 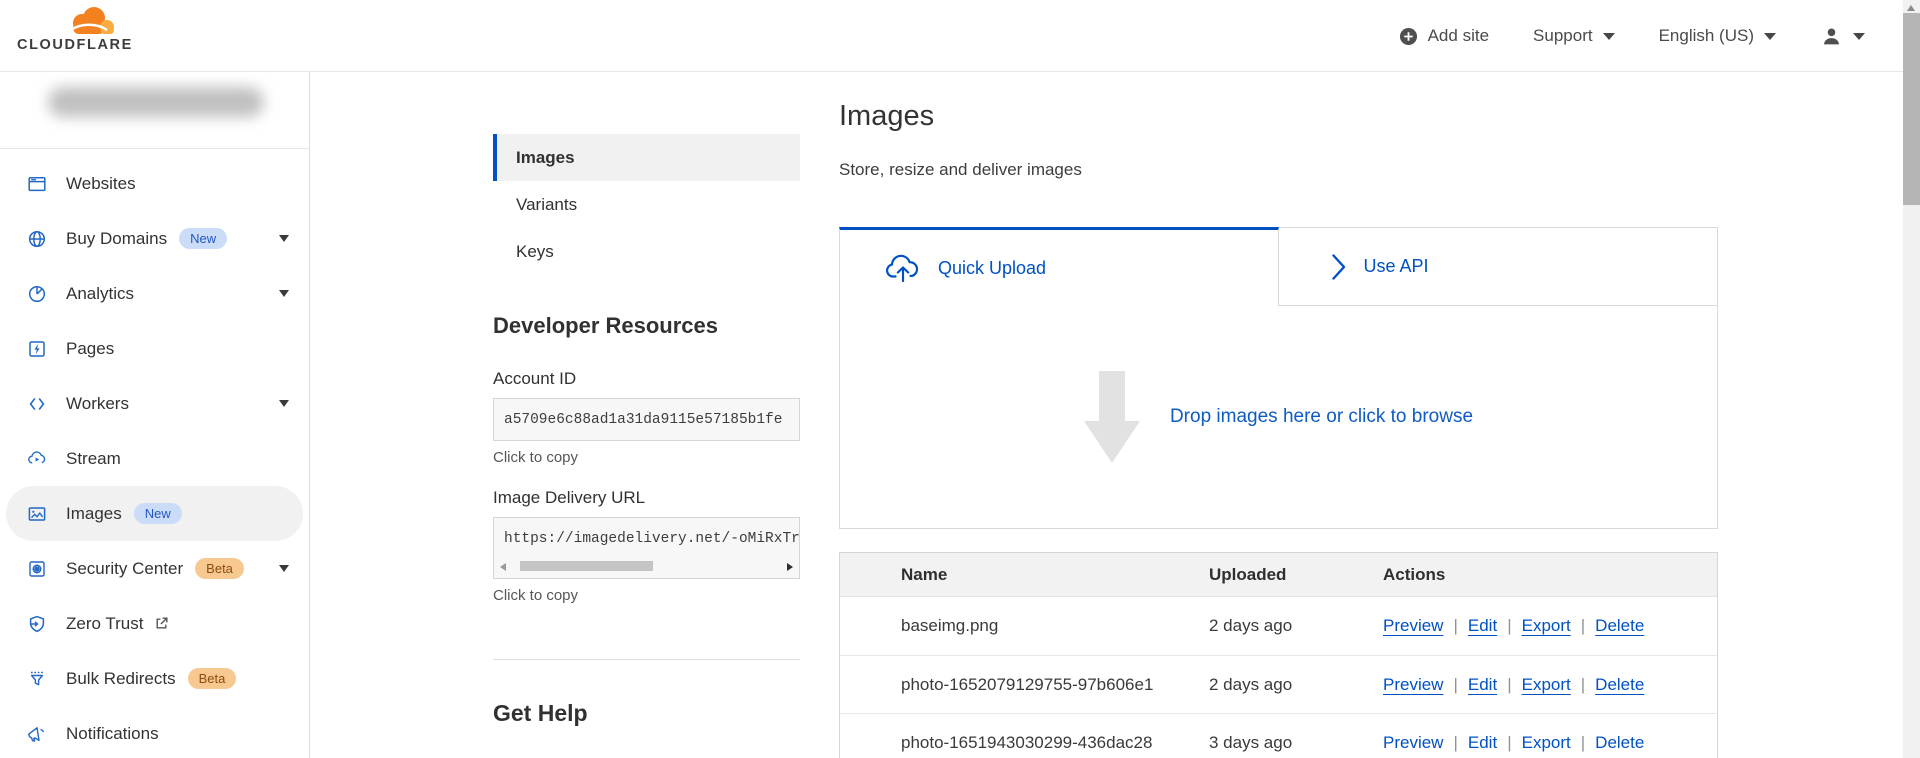 I want to click on sidebar-item-buy-domains: Buy Domains New, so click(x=154, y=238).